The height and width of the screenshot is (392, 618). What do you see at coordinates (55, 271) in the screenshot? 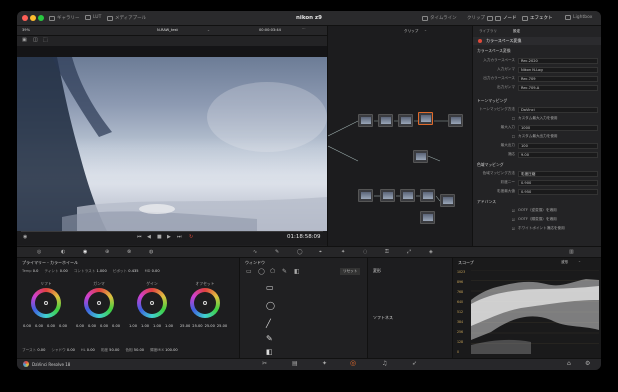
I see `tint-param: ティント 0.00` at bounding box center [55, 271].